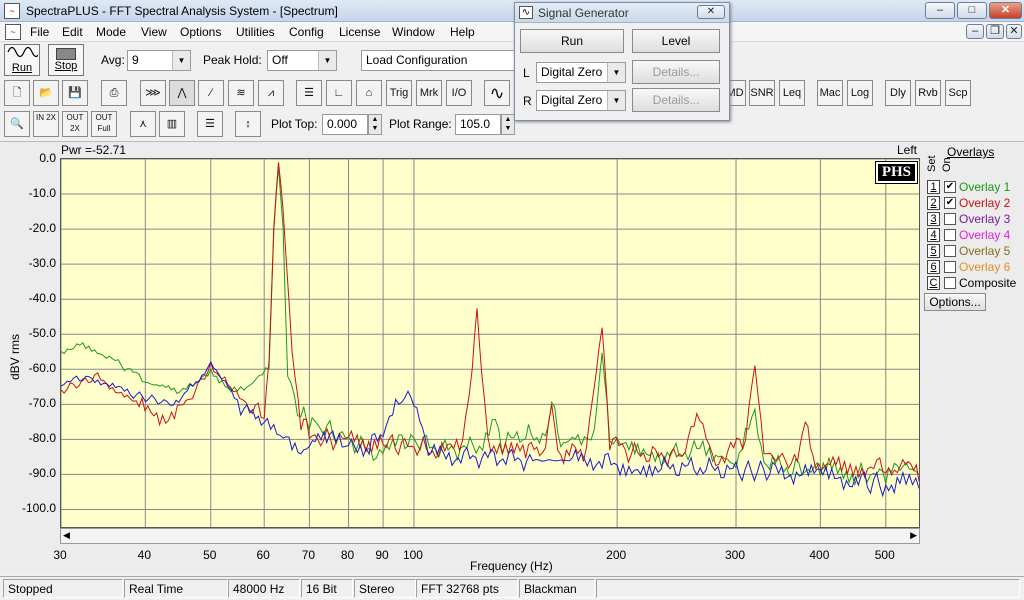  What do you see at coordinates (182, 93) in the screenshot?
I see `spectrum-mode-icon: ⋀` at bounding box center [182, 93].